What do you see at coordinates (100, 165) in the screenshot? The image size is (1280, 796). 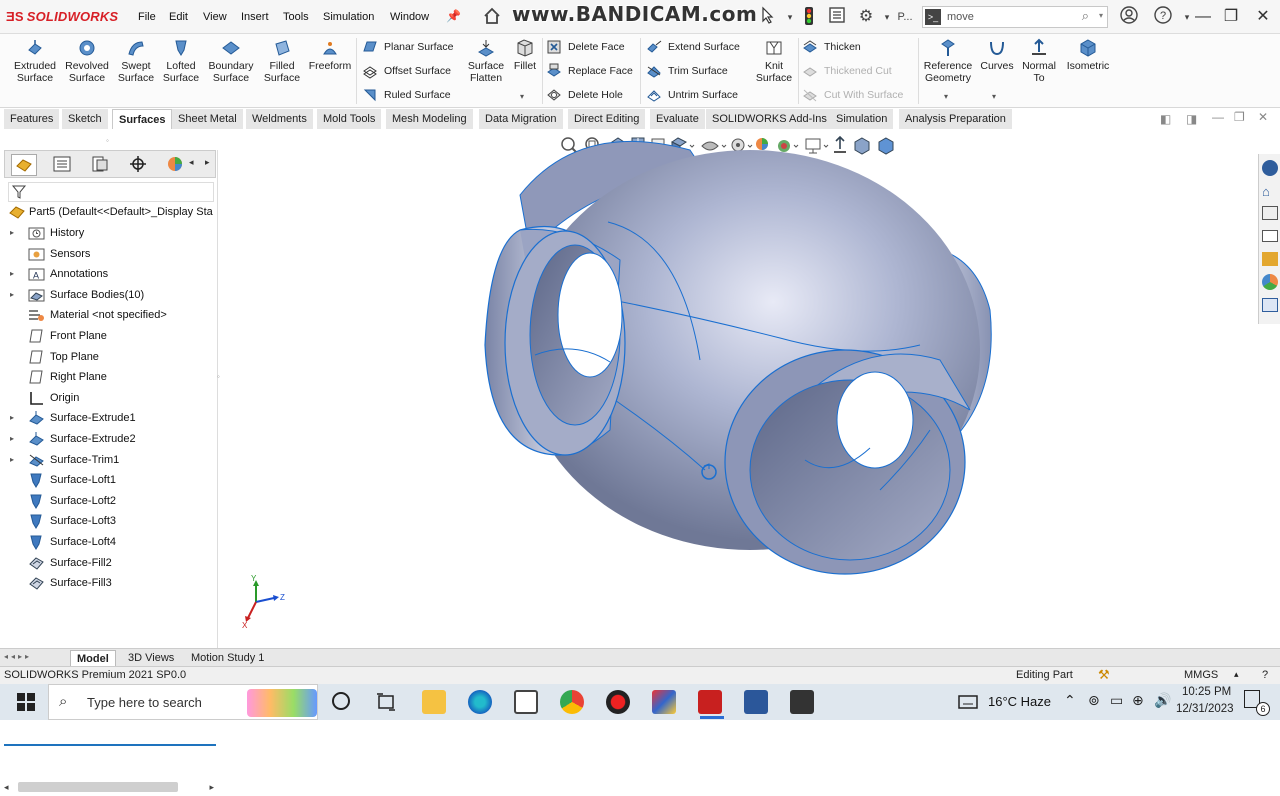 I see `configuration-manager-tab` at bounding box center [100, 165].